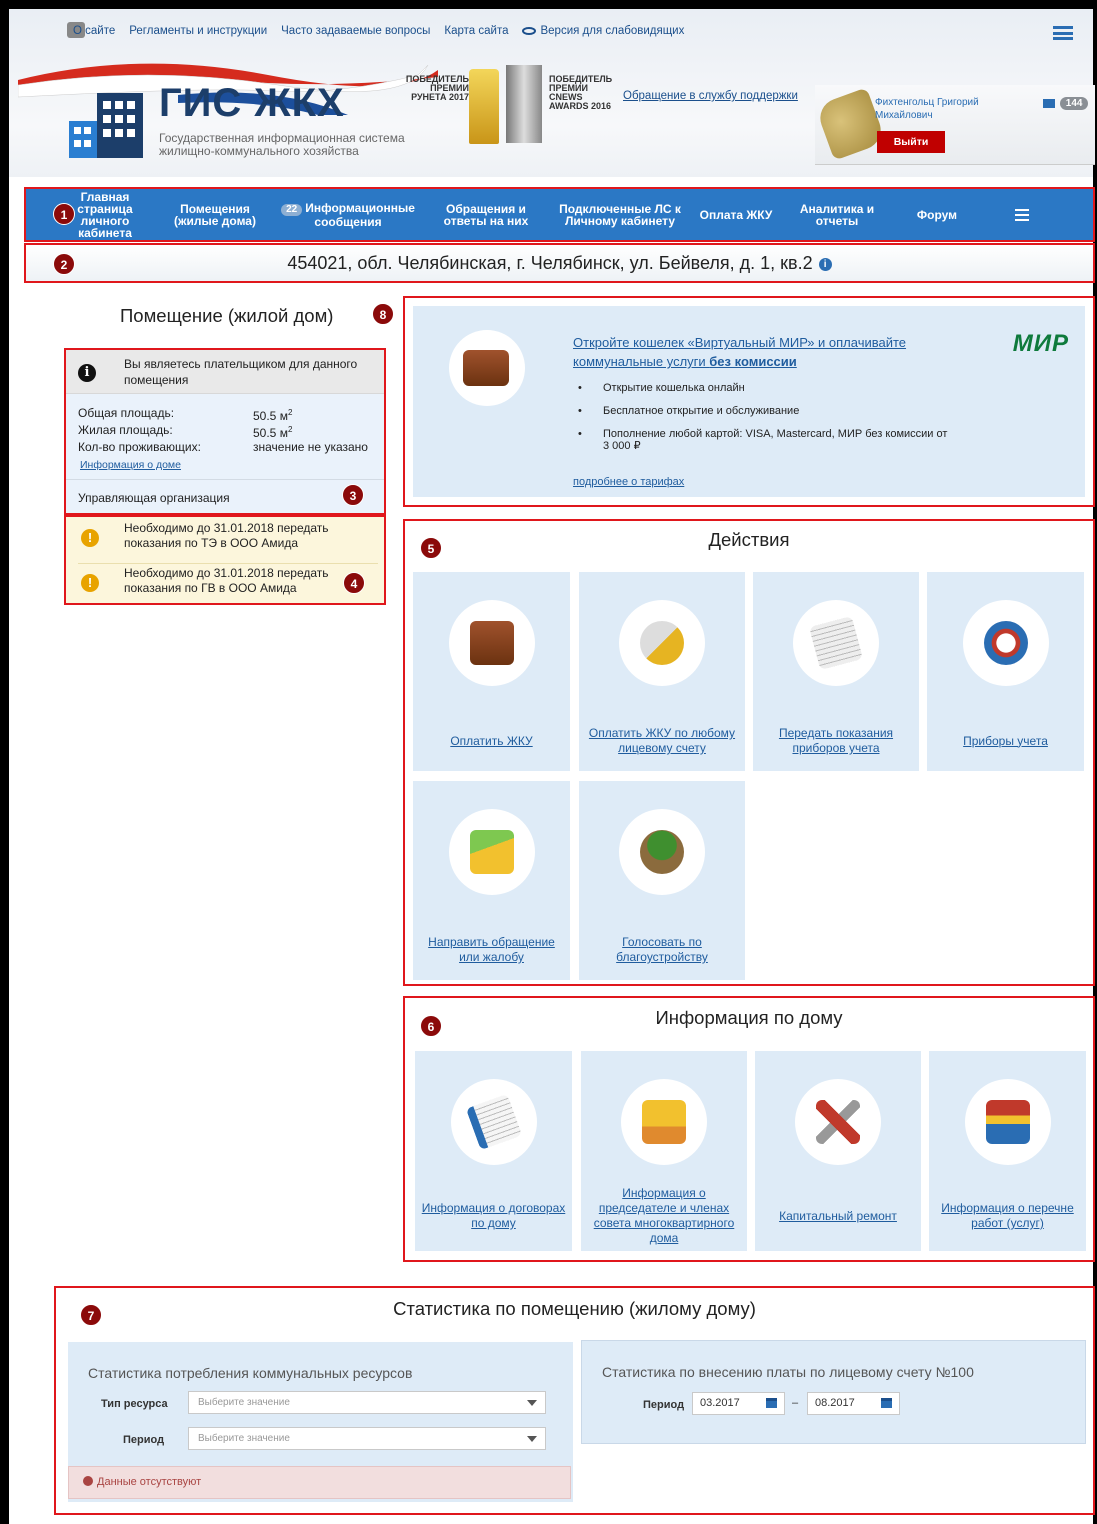 The height and width of the screenshot is (1524, 1097). I want to click on award-cnews: ПОБЕДИТЕЛЬ ПРЕМИИ CNEWS AWARDS 2016, so click(581, 92).